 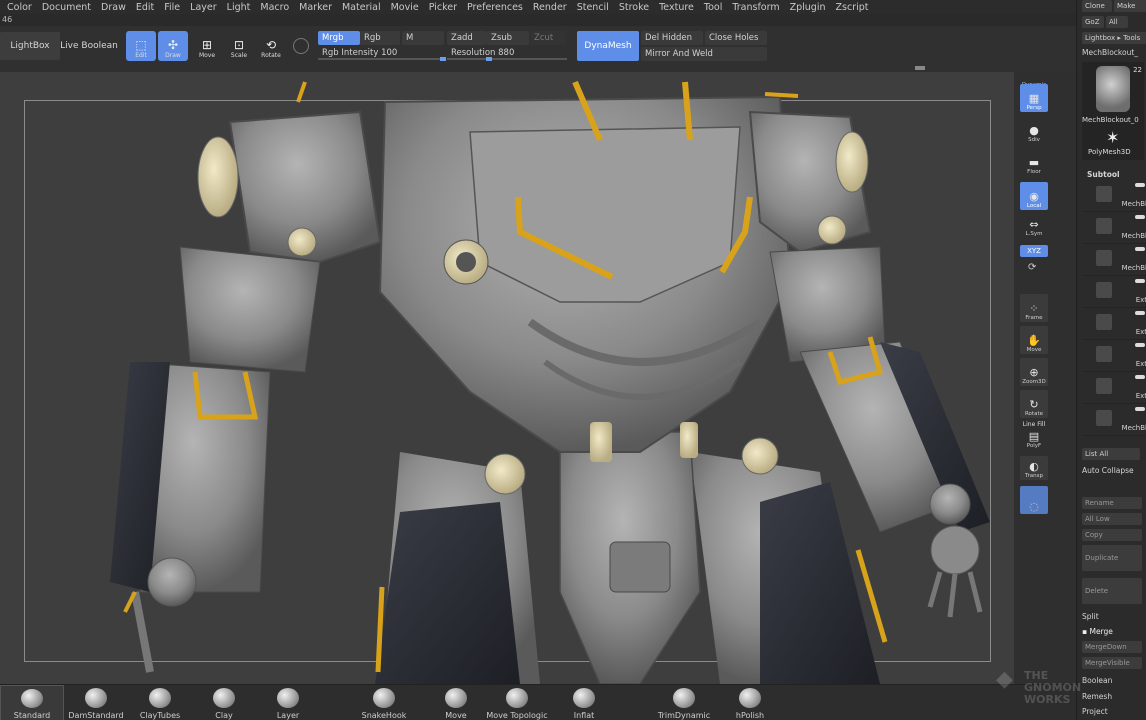 What do you see at coordinates (1113, 89) in the screenshot?
I see `tool-thumbnail` at bounding box center [1113, 89].